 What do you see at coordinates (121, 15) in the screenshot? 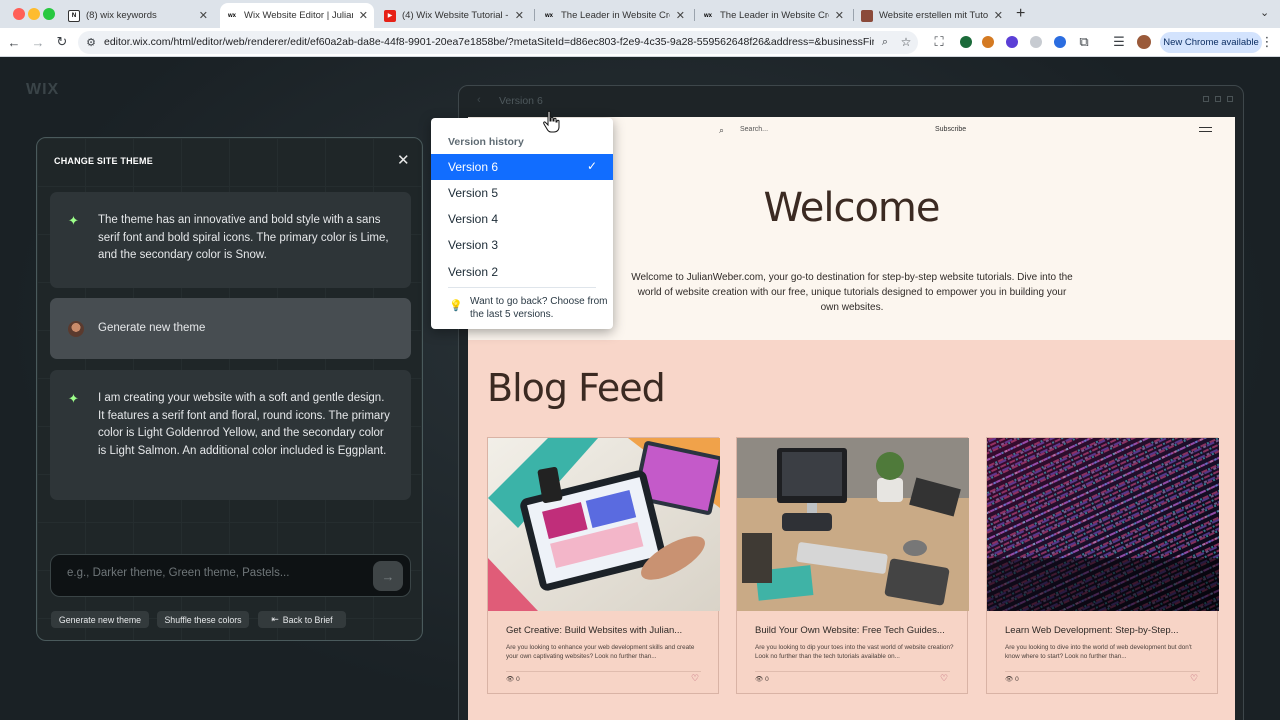
I see `tab-label: (8) wix keywords` at bounding box center [121, 15].